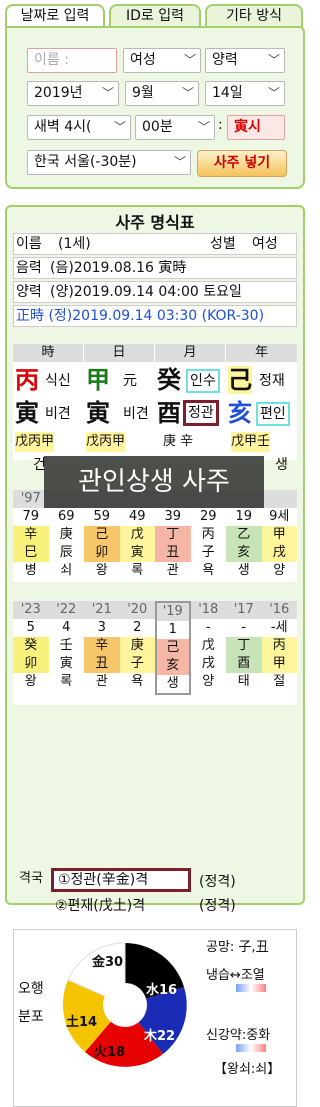  What do you see at coordinates (279, 646) in the screenshot?
I see `seun-column: '16 -세 丙甲 절` at bounding box center [279, 646].